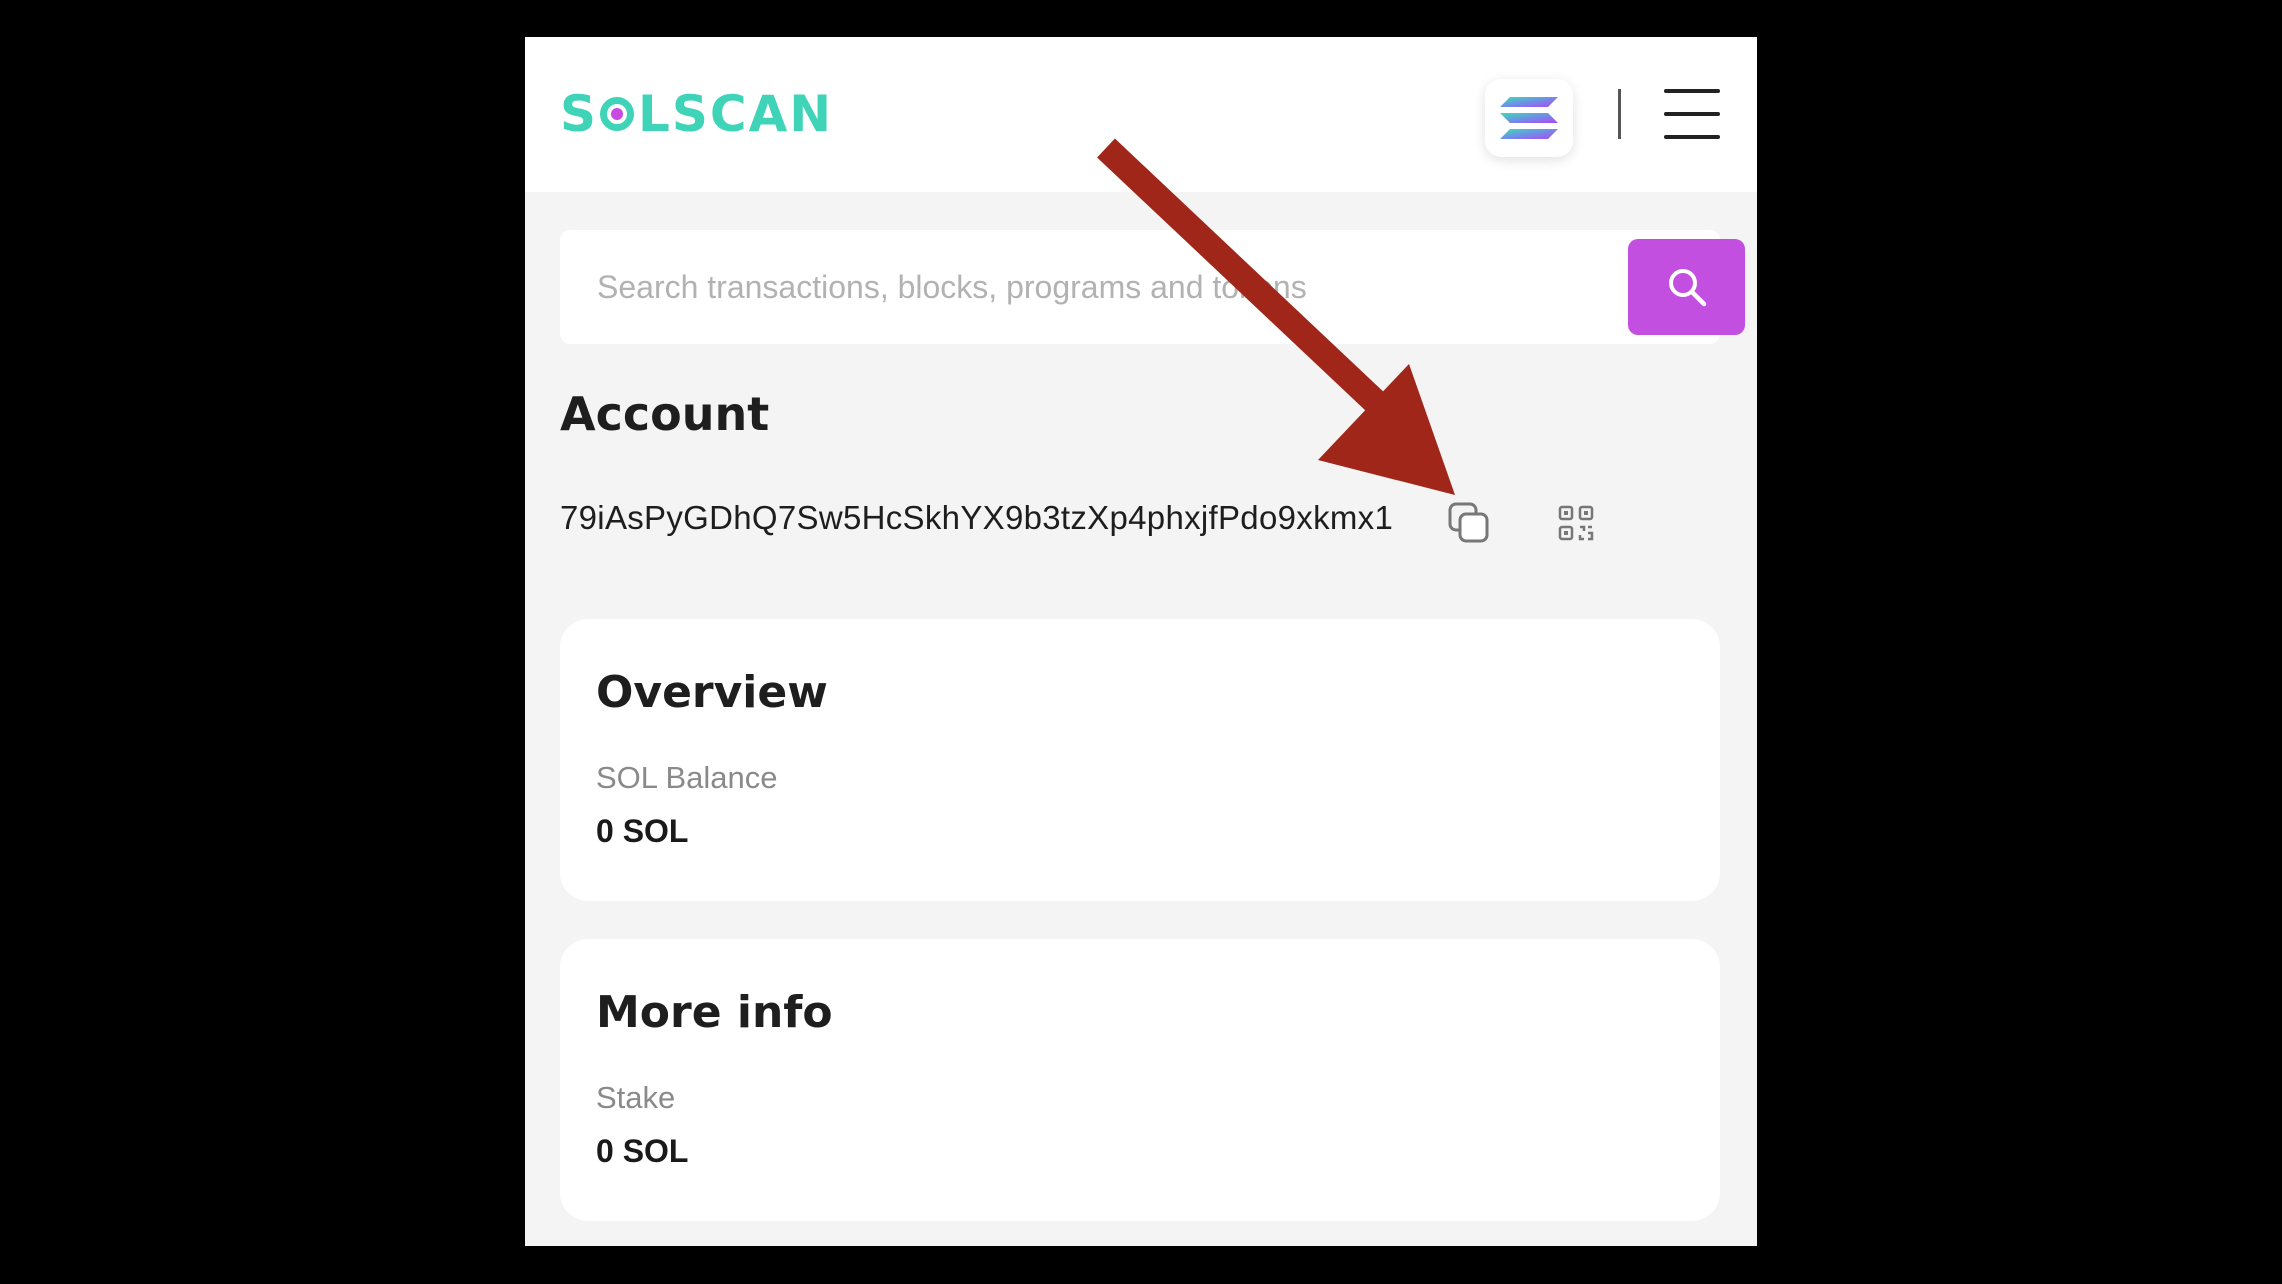  I want to click on qr-code-icon, so click(1576, 523).